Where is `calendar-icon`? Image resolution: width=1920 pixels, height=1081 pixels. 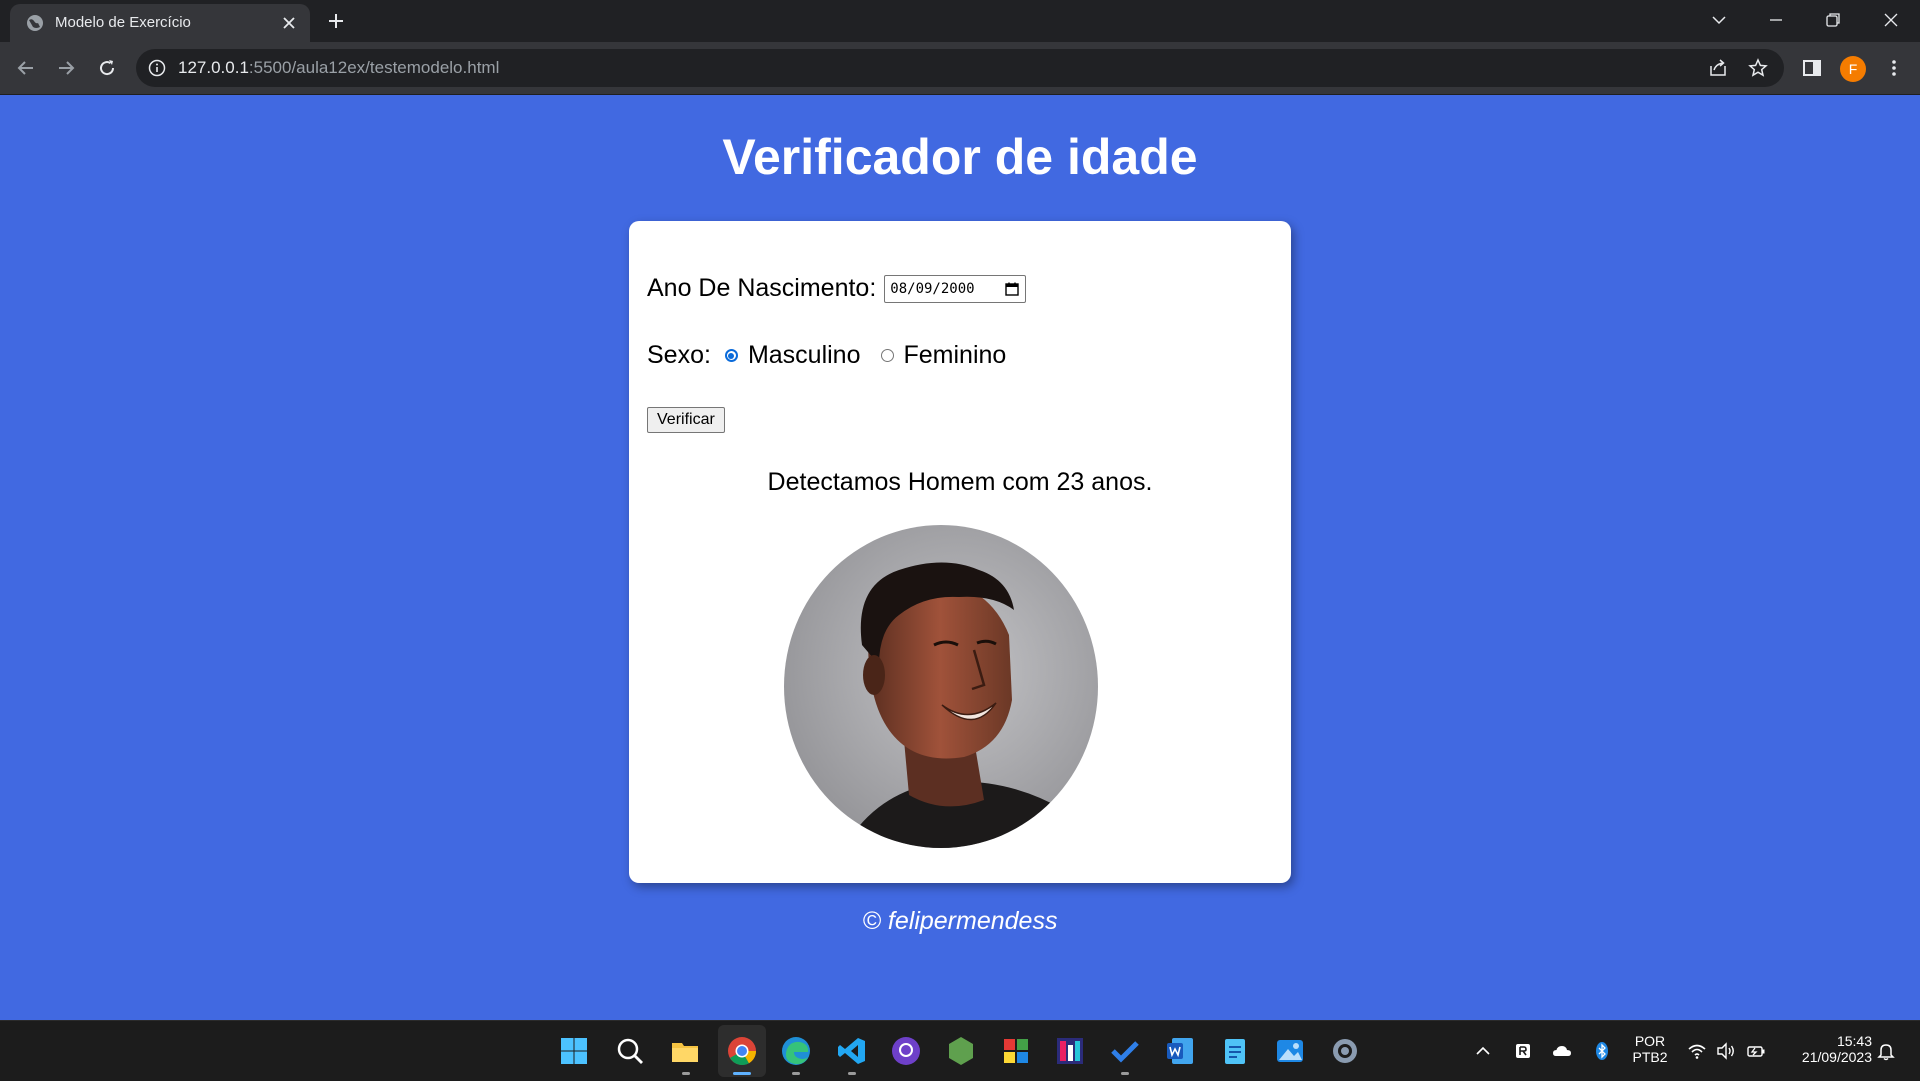 calendar-icon is located at coordinates (1012, 289).